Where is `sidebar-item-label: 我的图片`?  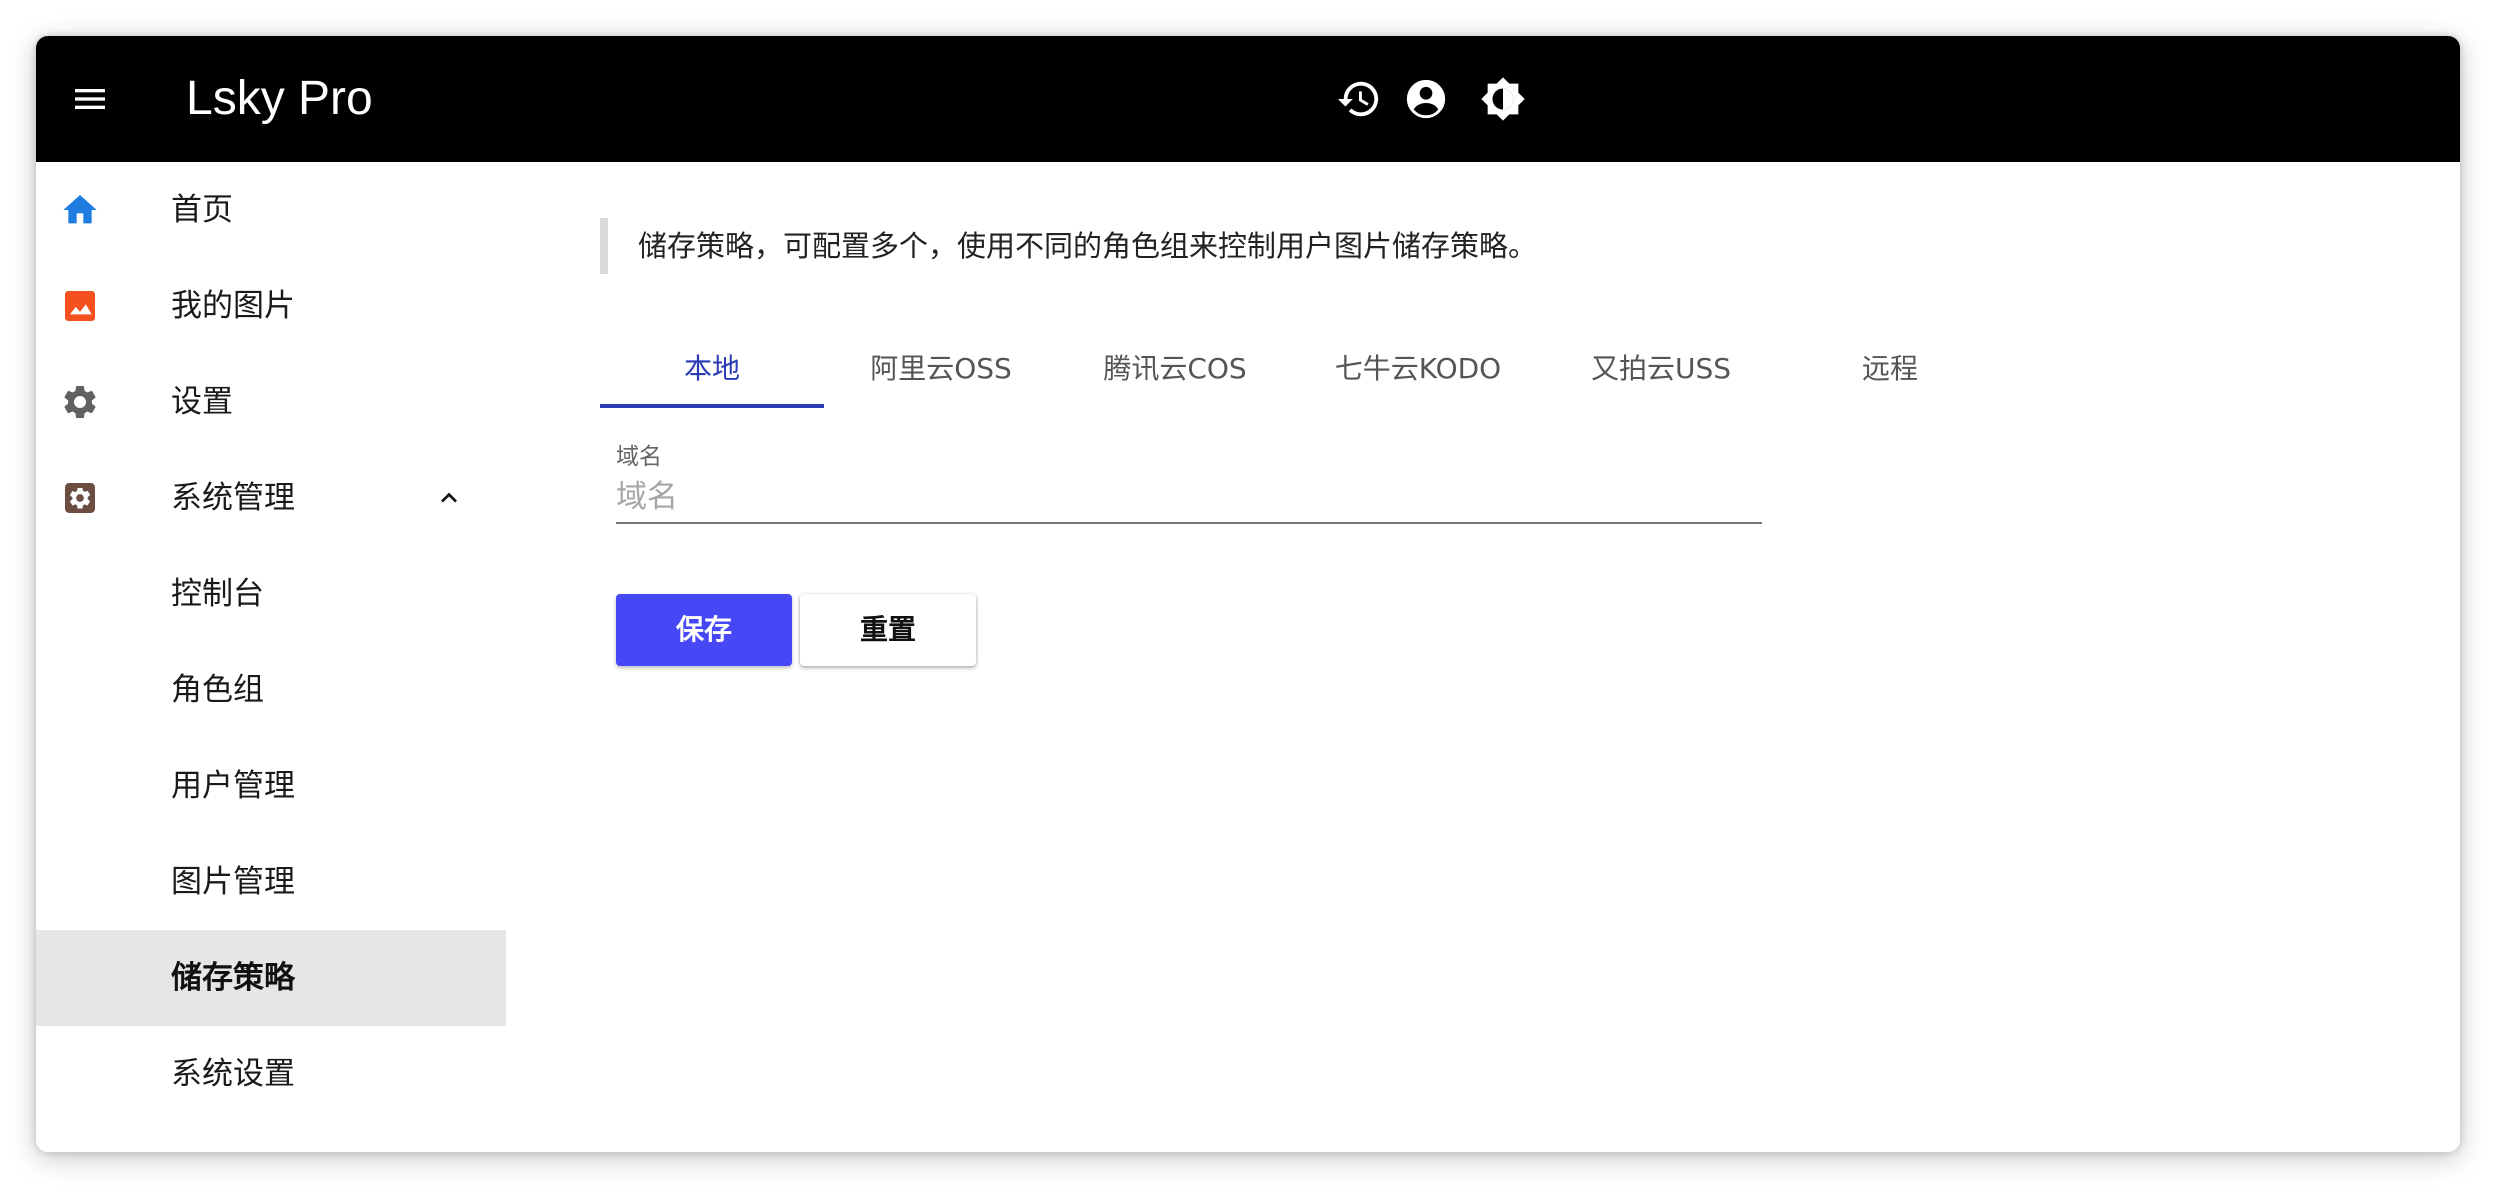
sidebar-item-label: 我的图片 is located at coordinates (233, 306).